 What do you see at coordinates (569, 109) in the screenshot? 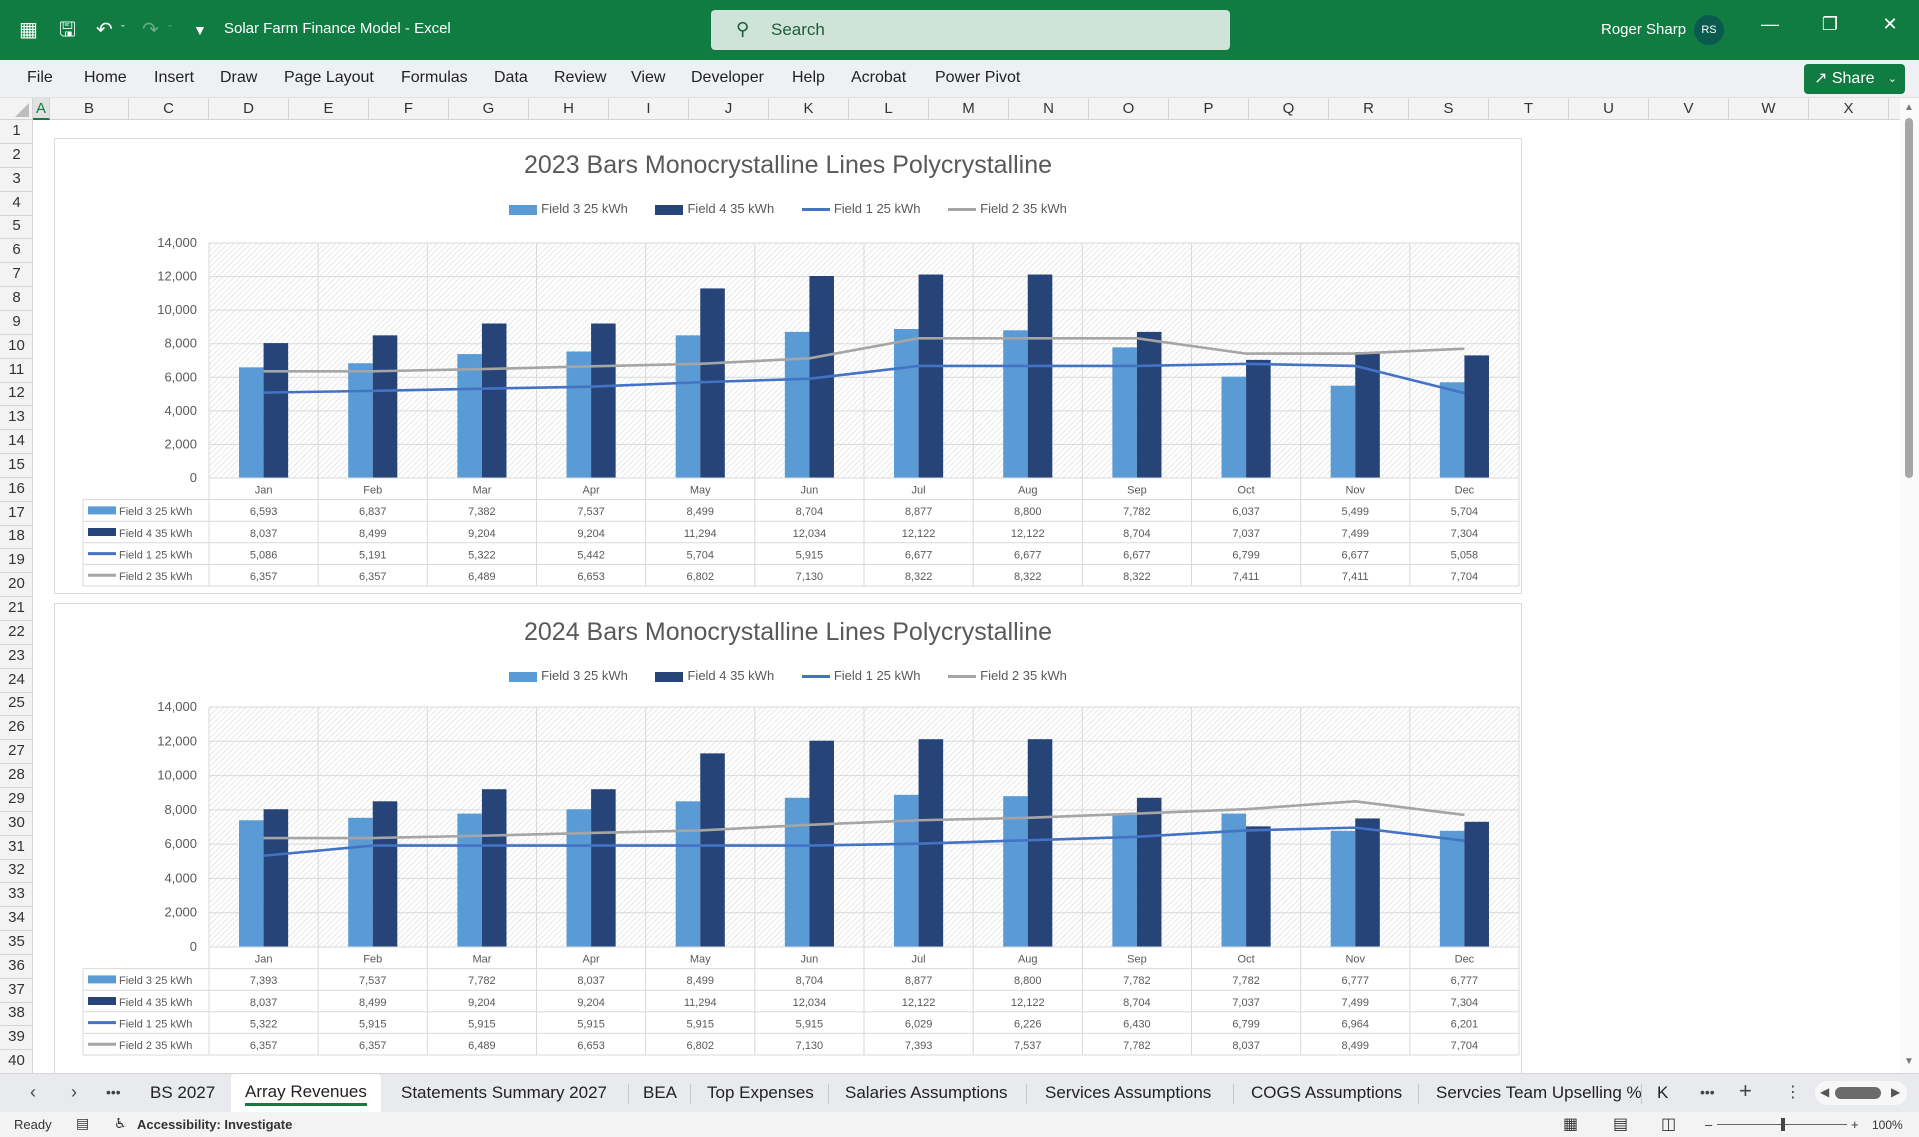
I see `column-header-H: H` at bounding box center [569, 109].